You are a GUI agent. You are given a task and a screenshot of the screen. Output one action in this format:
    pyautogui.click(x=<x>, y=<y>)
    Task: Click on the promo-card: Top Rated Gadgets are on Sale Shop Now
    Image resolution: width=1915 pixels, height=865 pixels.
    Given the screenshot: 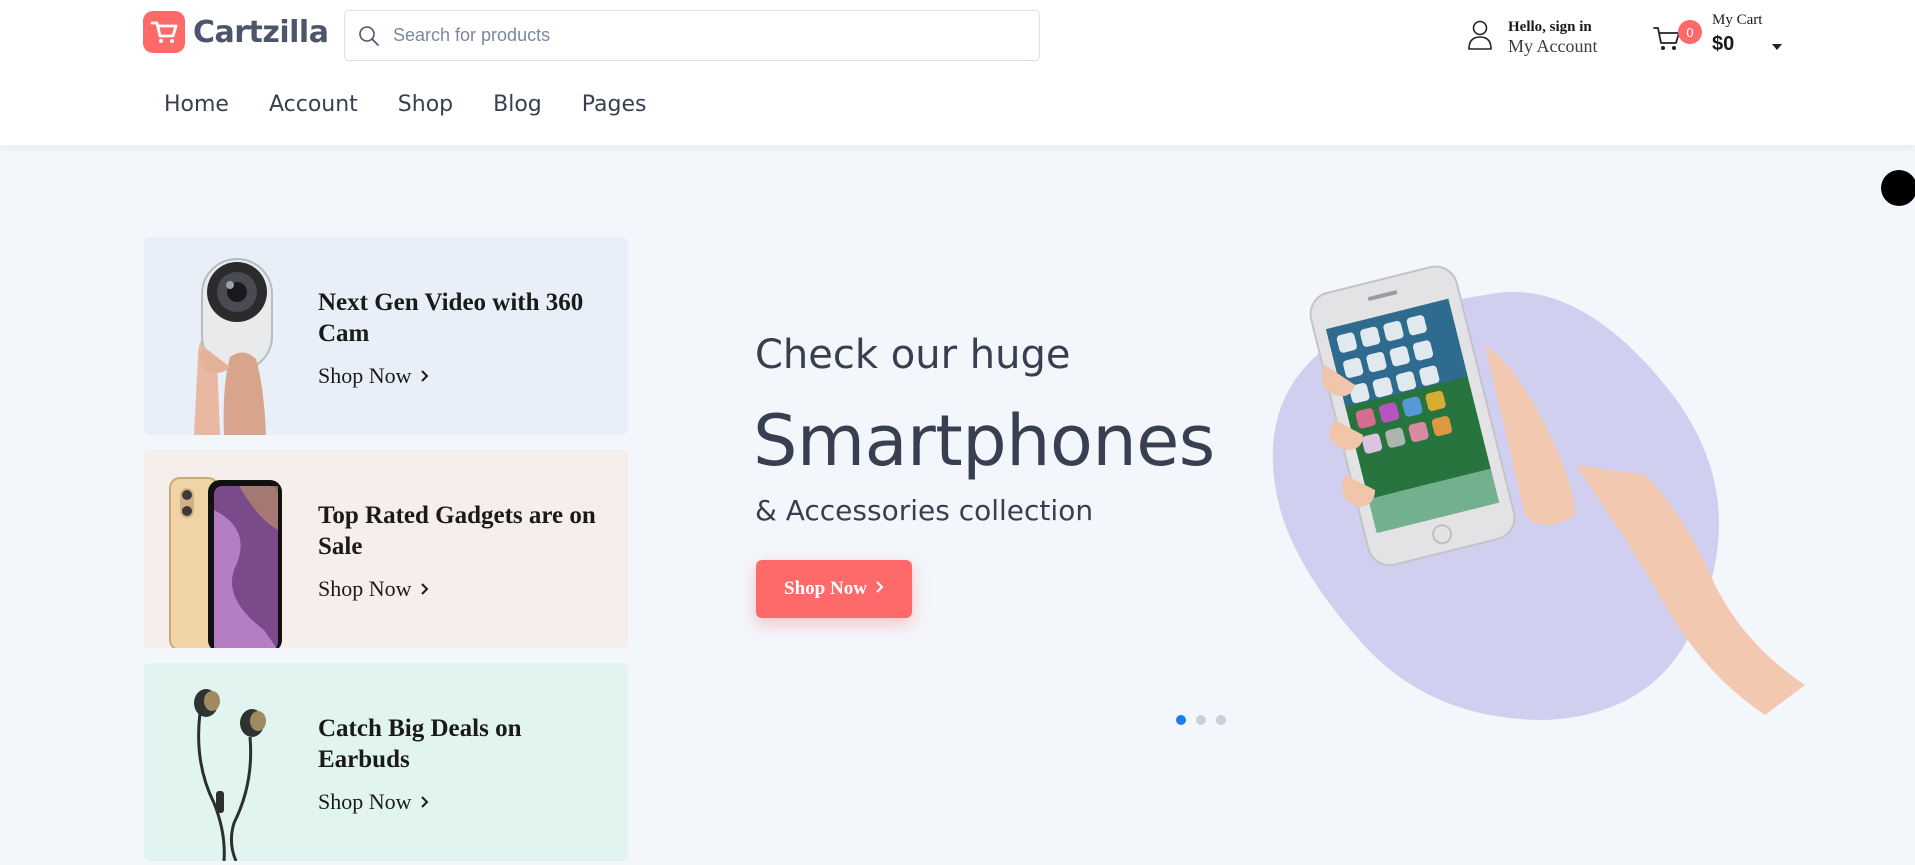 What is the action you would take?
    pyautogui.click(x=386, y=549)
    